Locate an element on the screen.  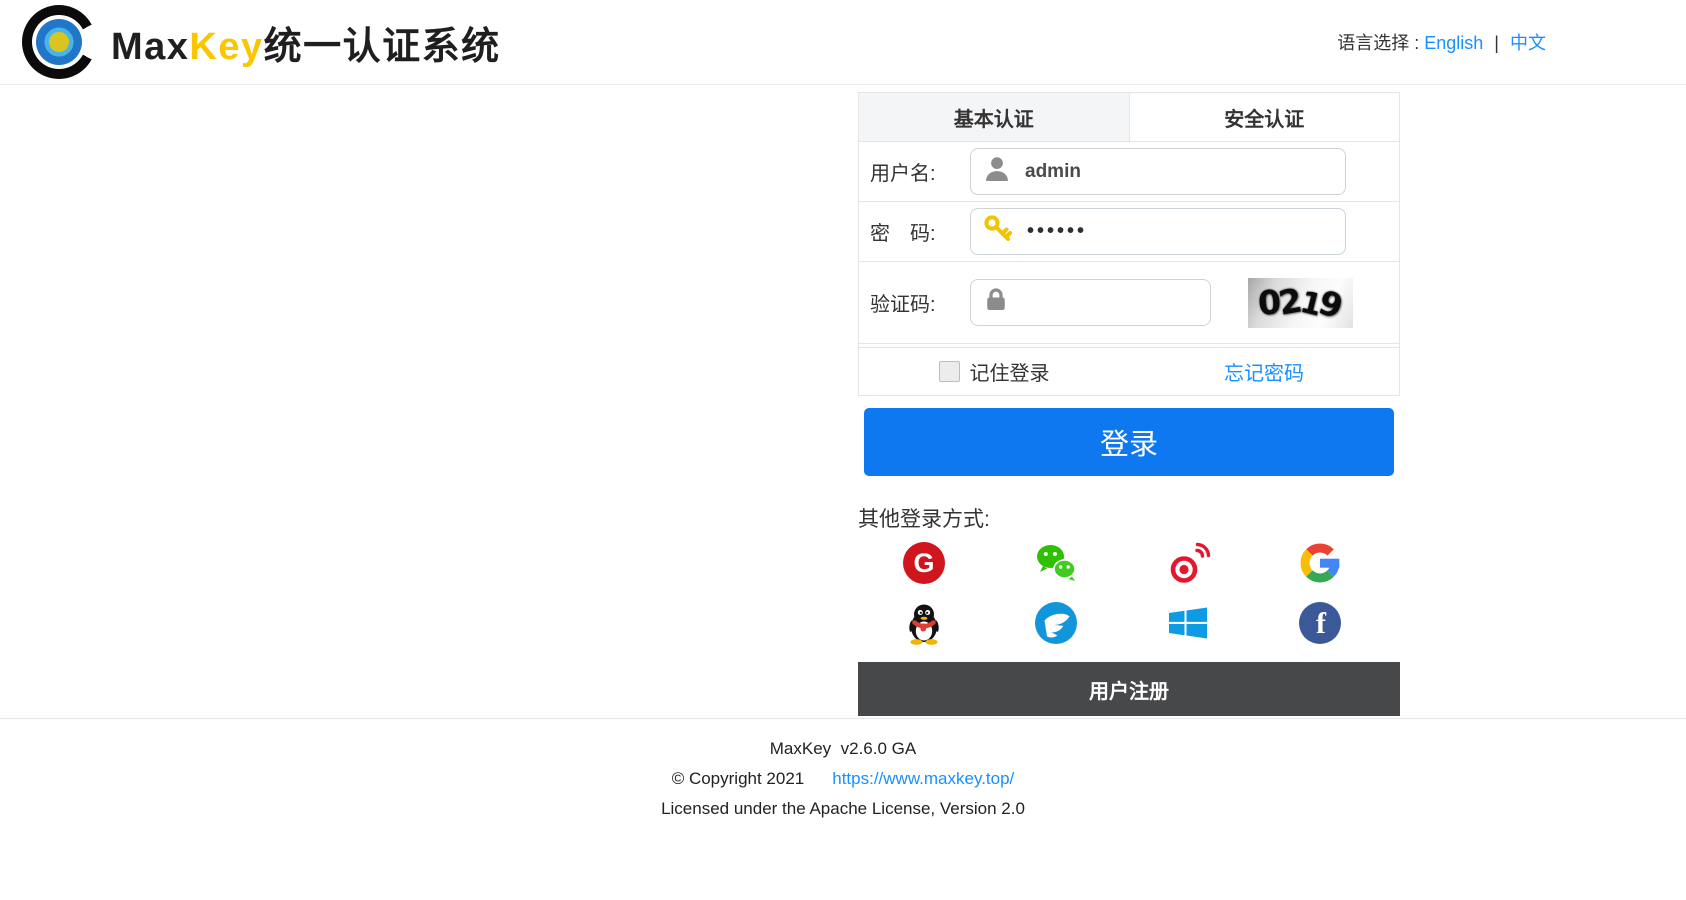
lock-icon is located at coordinates (996, 302).